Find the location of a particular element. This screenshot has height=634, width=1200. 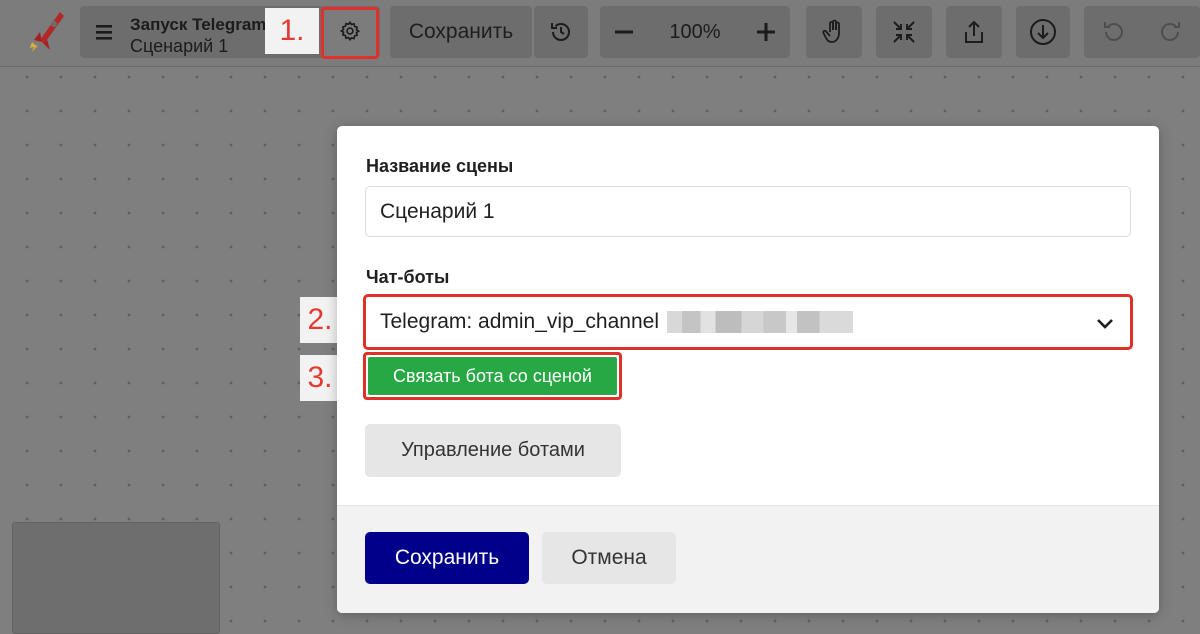

download-icon is located at coordinates (1043, 32).